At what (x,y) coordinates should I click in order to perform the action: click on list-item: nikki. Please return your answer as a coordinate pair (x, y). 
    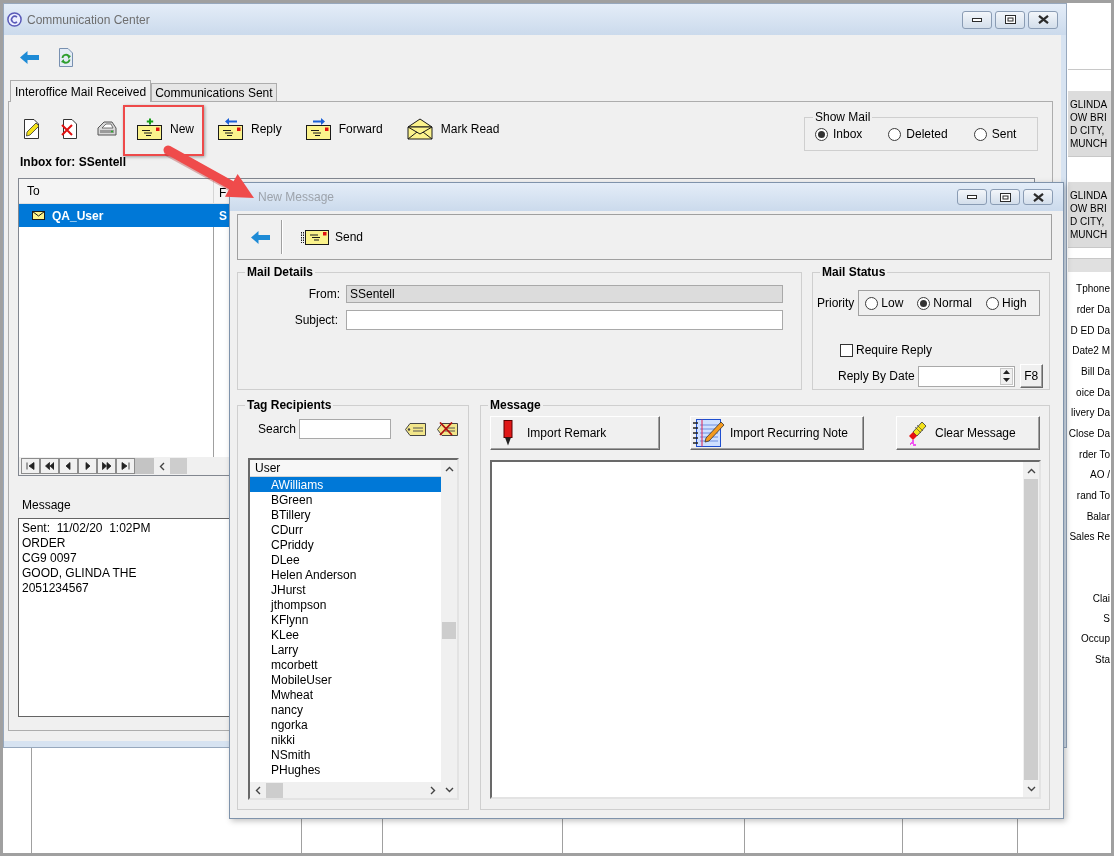
    Looking at the image, I should click on (345, 739).